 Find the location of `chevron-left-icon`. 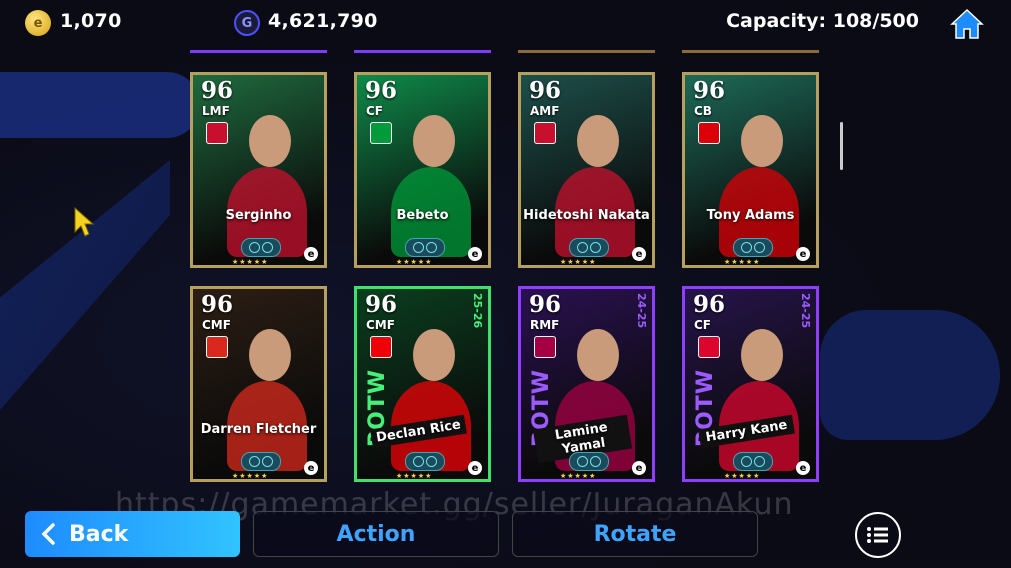

chevron-left-icon is located at coordinates (48, 534).